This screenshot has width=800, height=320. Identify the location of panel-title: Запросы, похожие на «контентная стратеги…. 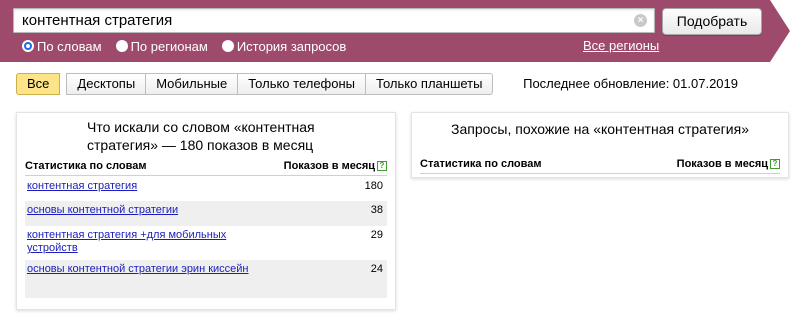
(600, 129).